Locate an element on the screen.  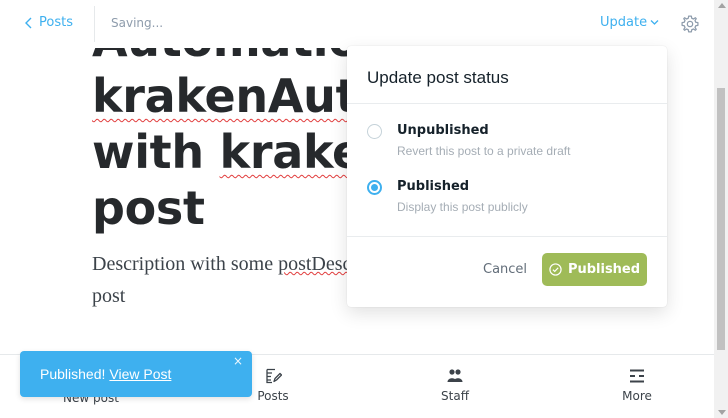
nav-more: More is located at coordinates (637, 385).